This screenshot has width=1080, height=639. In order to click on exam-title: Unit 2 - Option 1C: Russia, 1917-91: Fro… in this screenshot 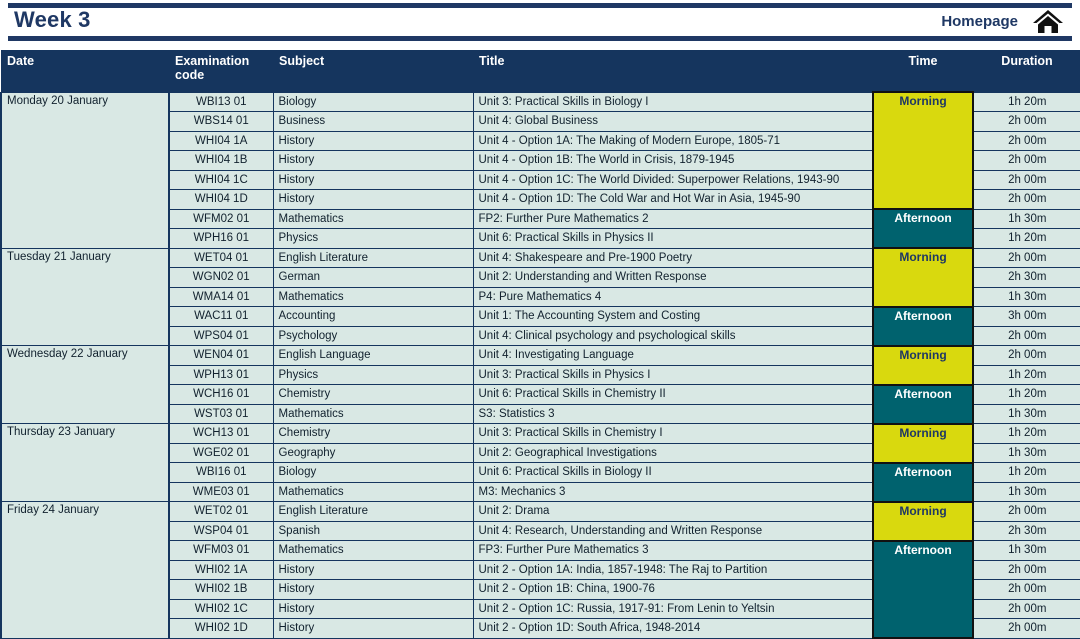, I will do `click(673, 608)`.